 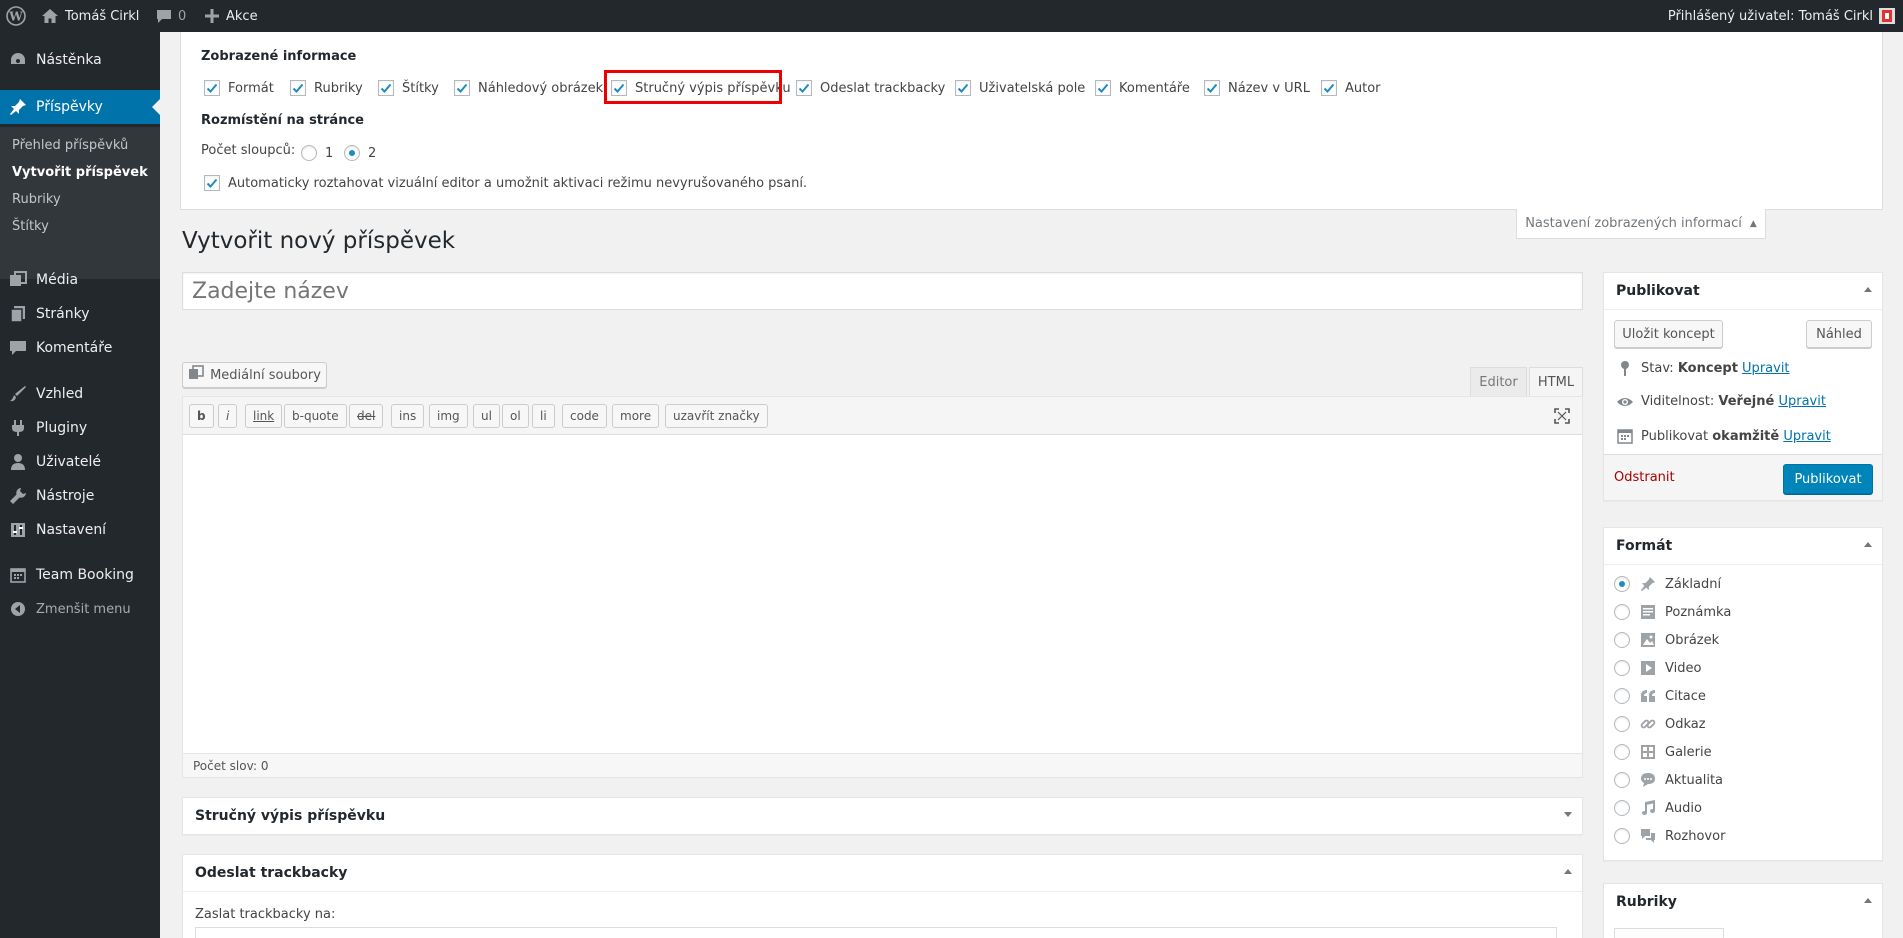 What do you see at coordinates (1562, 418) in the screenshot?
I see `fullscreen-icon` at bounding box center [1562, 418].